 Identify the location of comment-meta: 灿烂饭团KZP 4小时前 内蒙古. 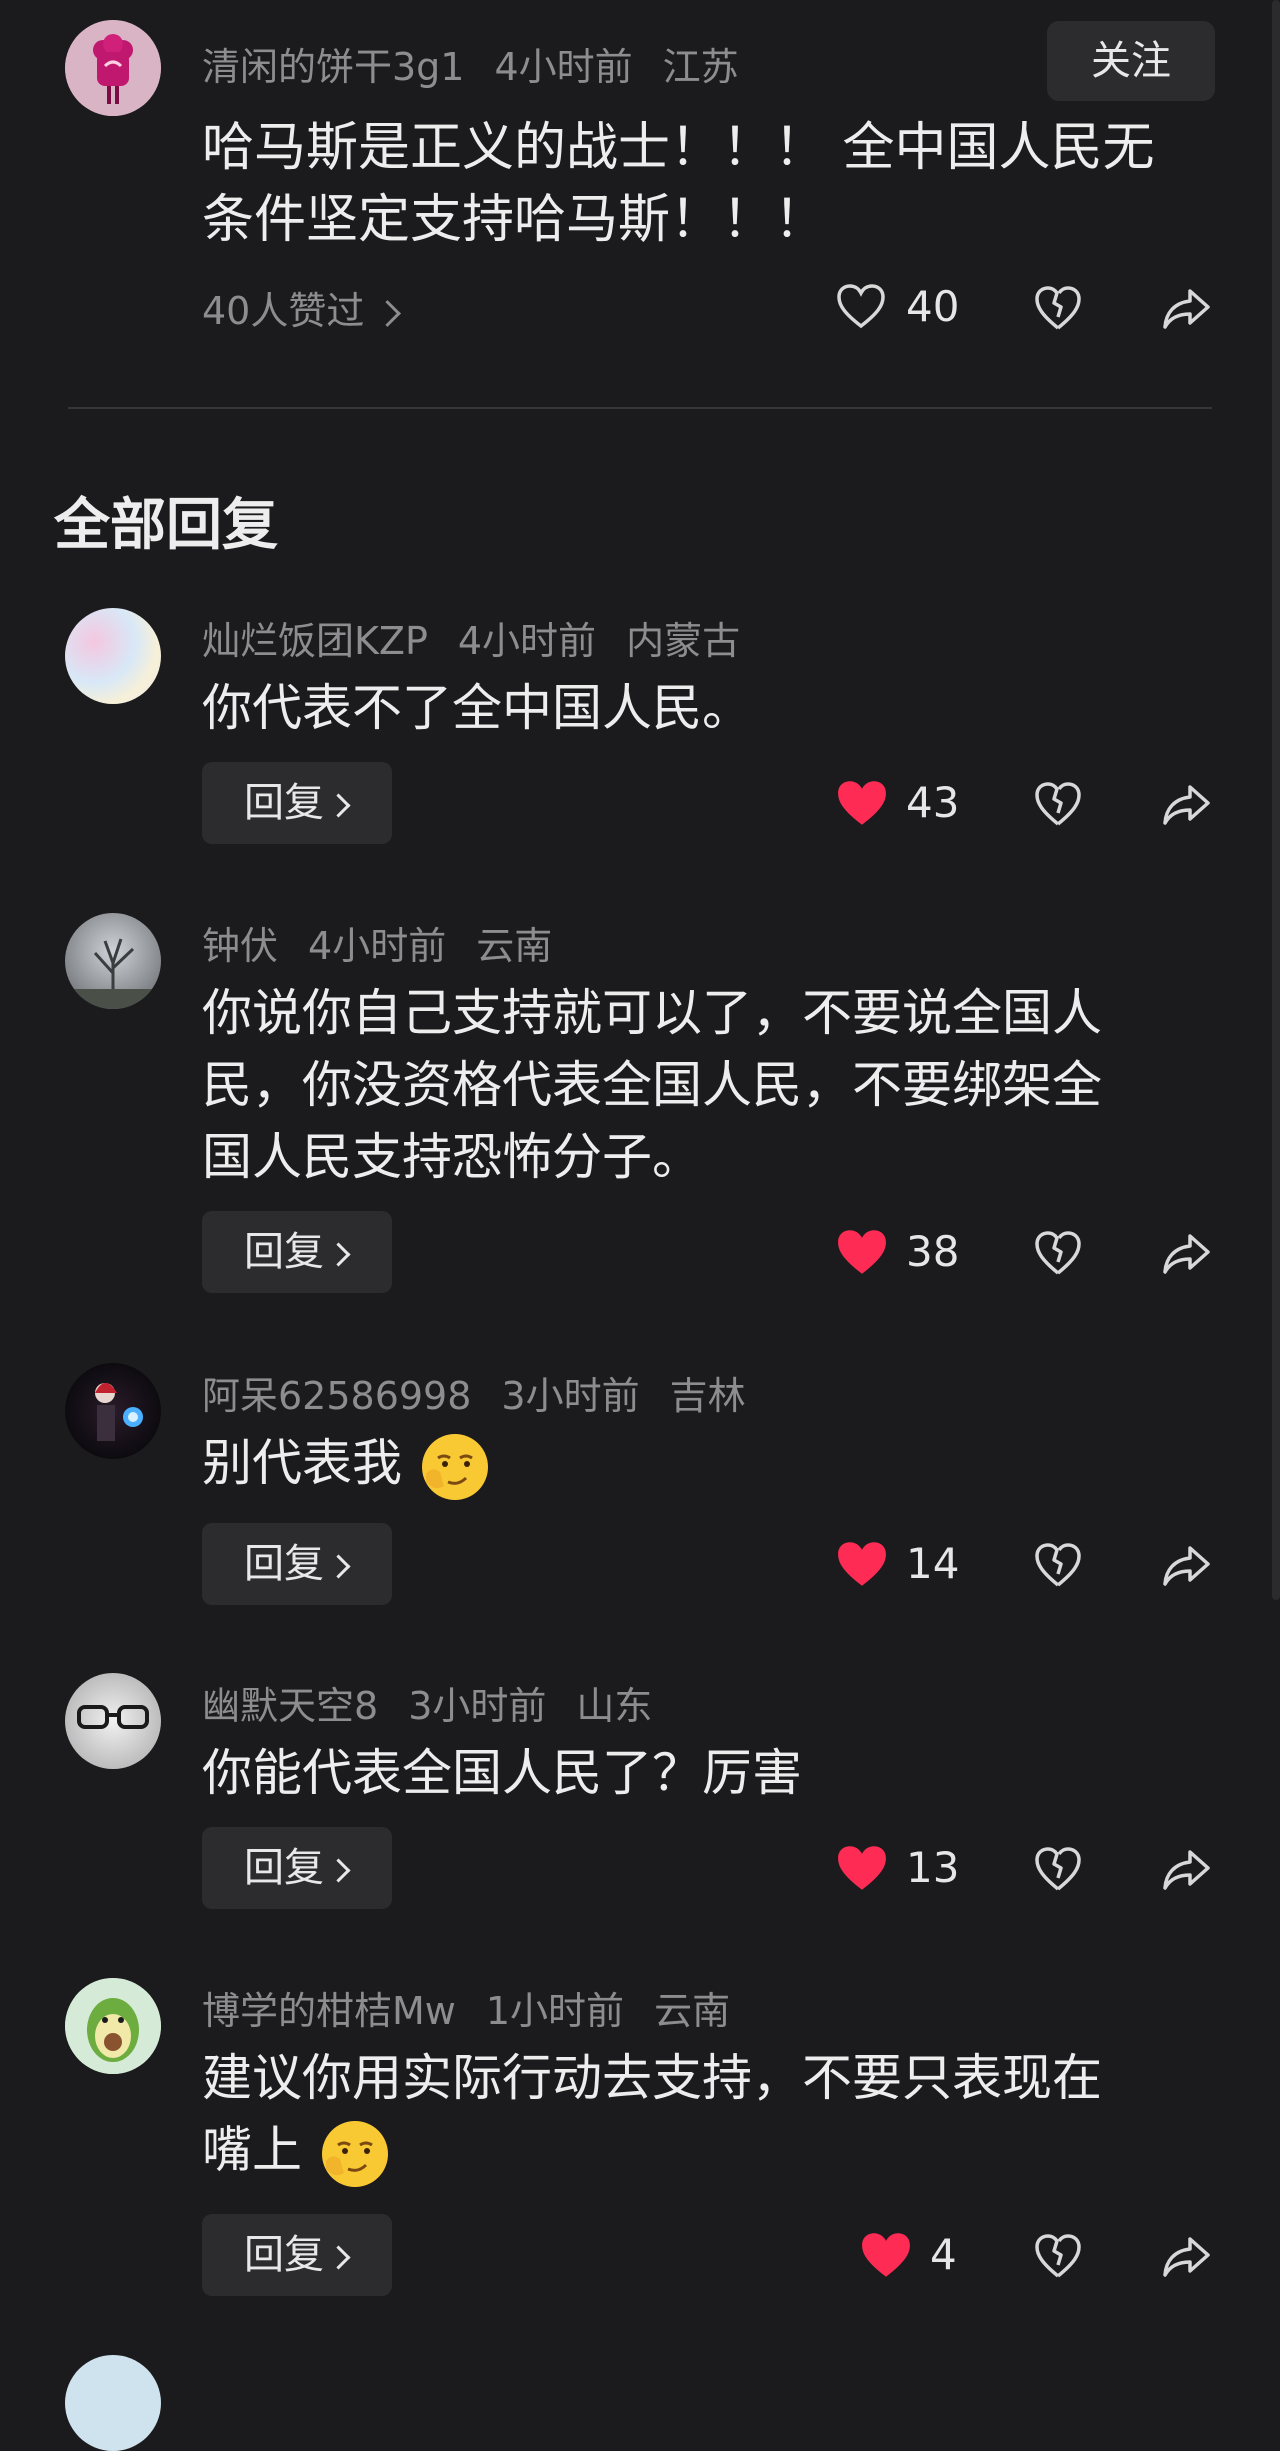
(486, 637).